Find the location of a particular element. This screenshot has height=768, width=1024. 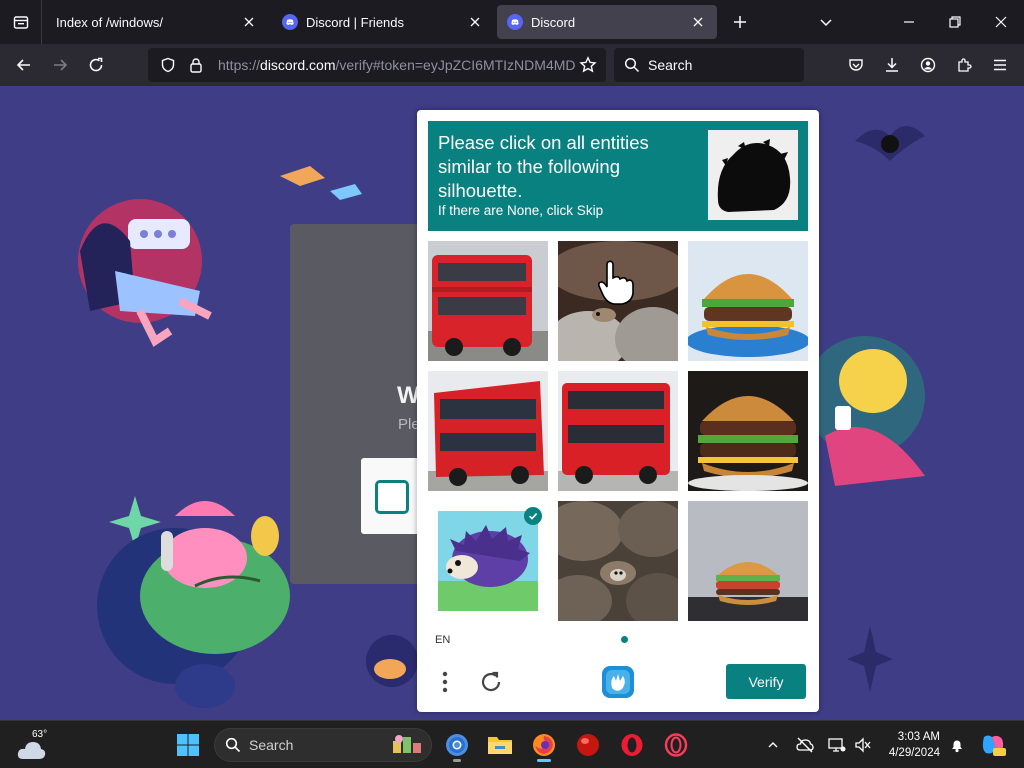

small-creature-illustration is located at coordinates (392, 661).